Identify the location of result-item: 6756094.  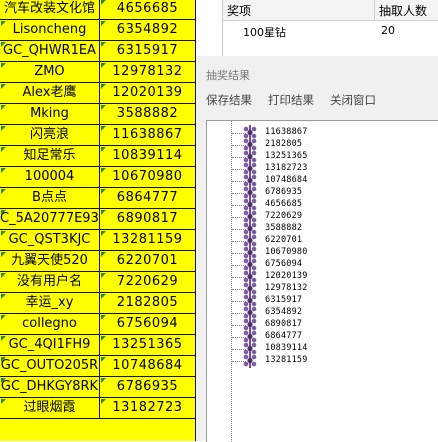
(322, 264).